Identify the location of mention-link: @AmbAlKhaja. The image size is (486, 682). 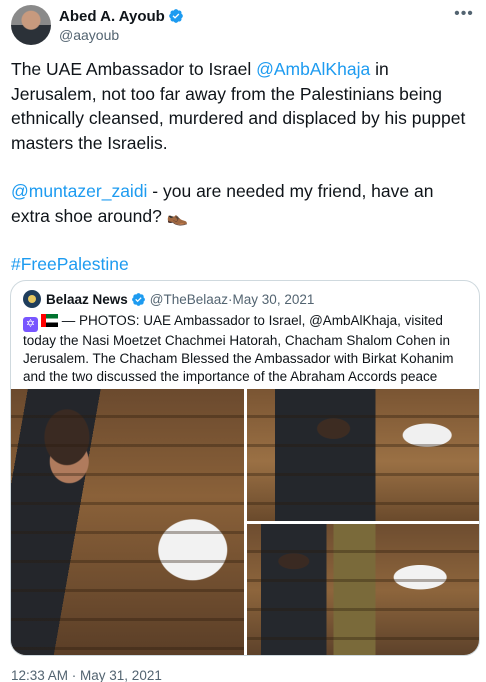
(313, 69).